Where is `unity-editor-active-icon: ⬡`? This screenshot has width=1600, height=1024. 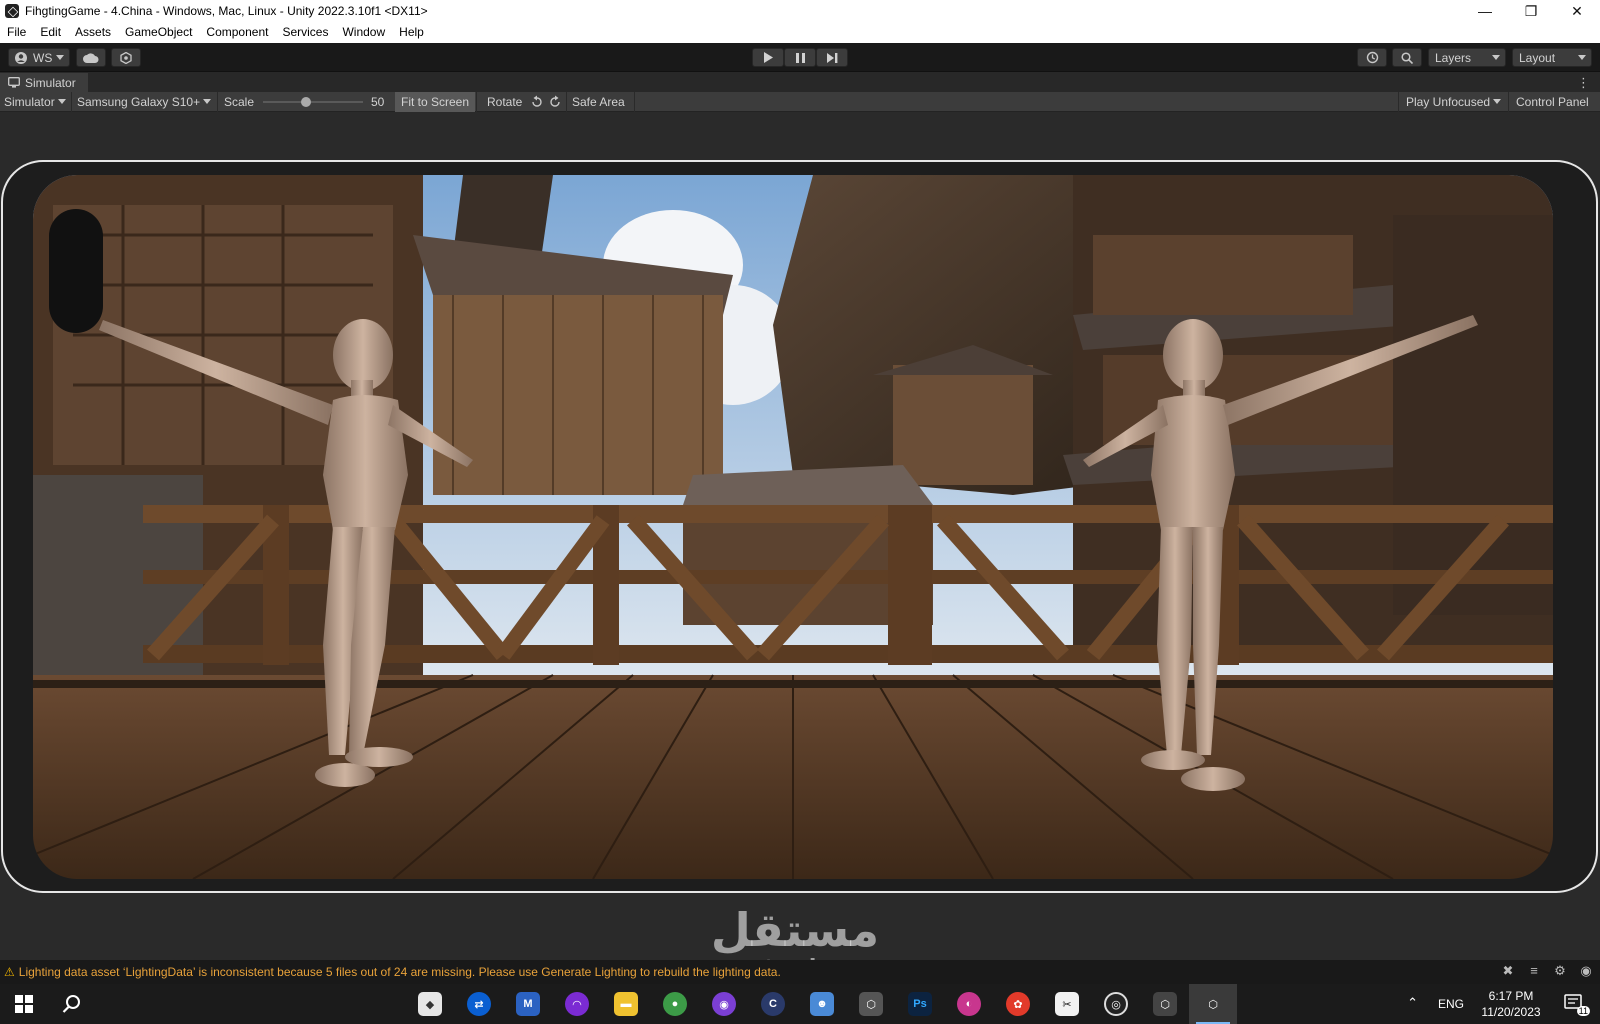 unity-editor-active-icon: ⬡ is located at coordinates (1213, 1004).